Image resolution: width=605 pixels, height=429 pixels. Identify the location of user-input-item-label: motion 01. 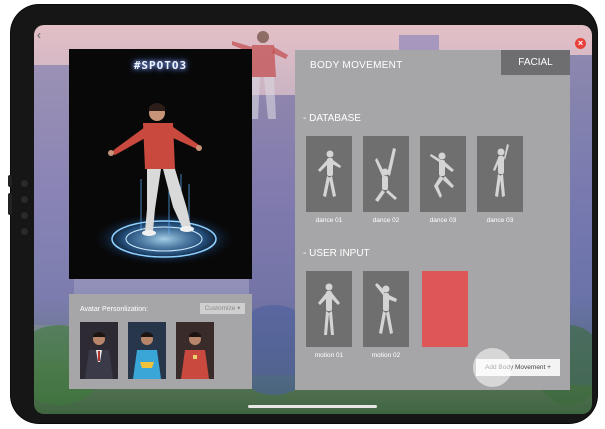
(329, 355).